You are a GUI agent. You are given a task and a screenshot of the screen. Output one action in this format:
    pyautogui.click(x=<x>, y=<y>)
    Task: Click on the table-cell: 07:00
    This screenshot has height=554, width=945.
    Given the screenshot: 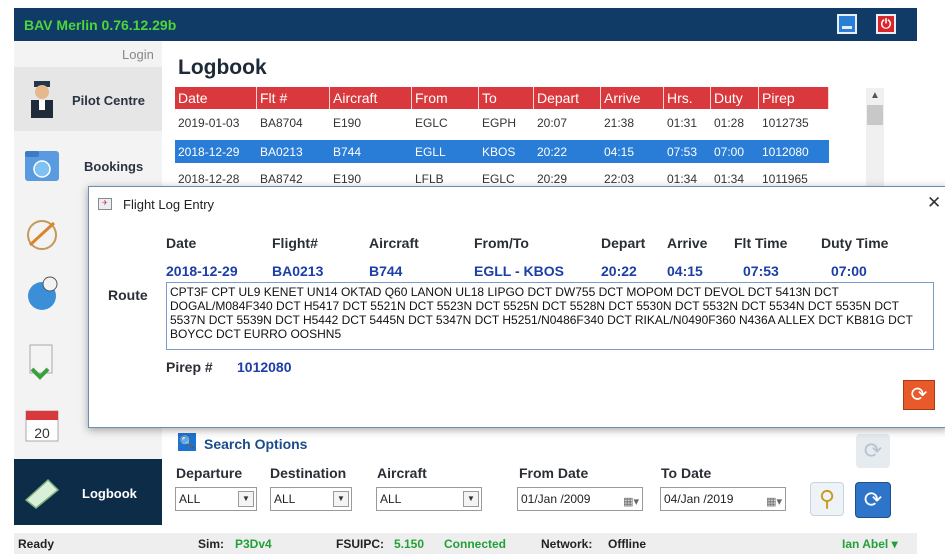 What is the action you would take?
    pyautogui.click(x=729, y=151)
    